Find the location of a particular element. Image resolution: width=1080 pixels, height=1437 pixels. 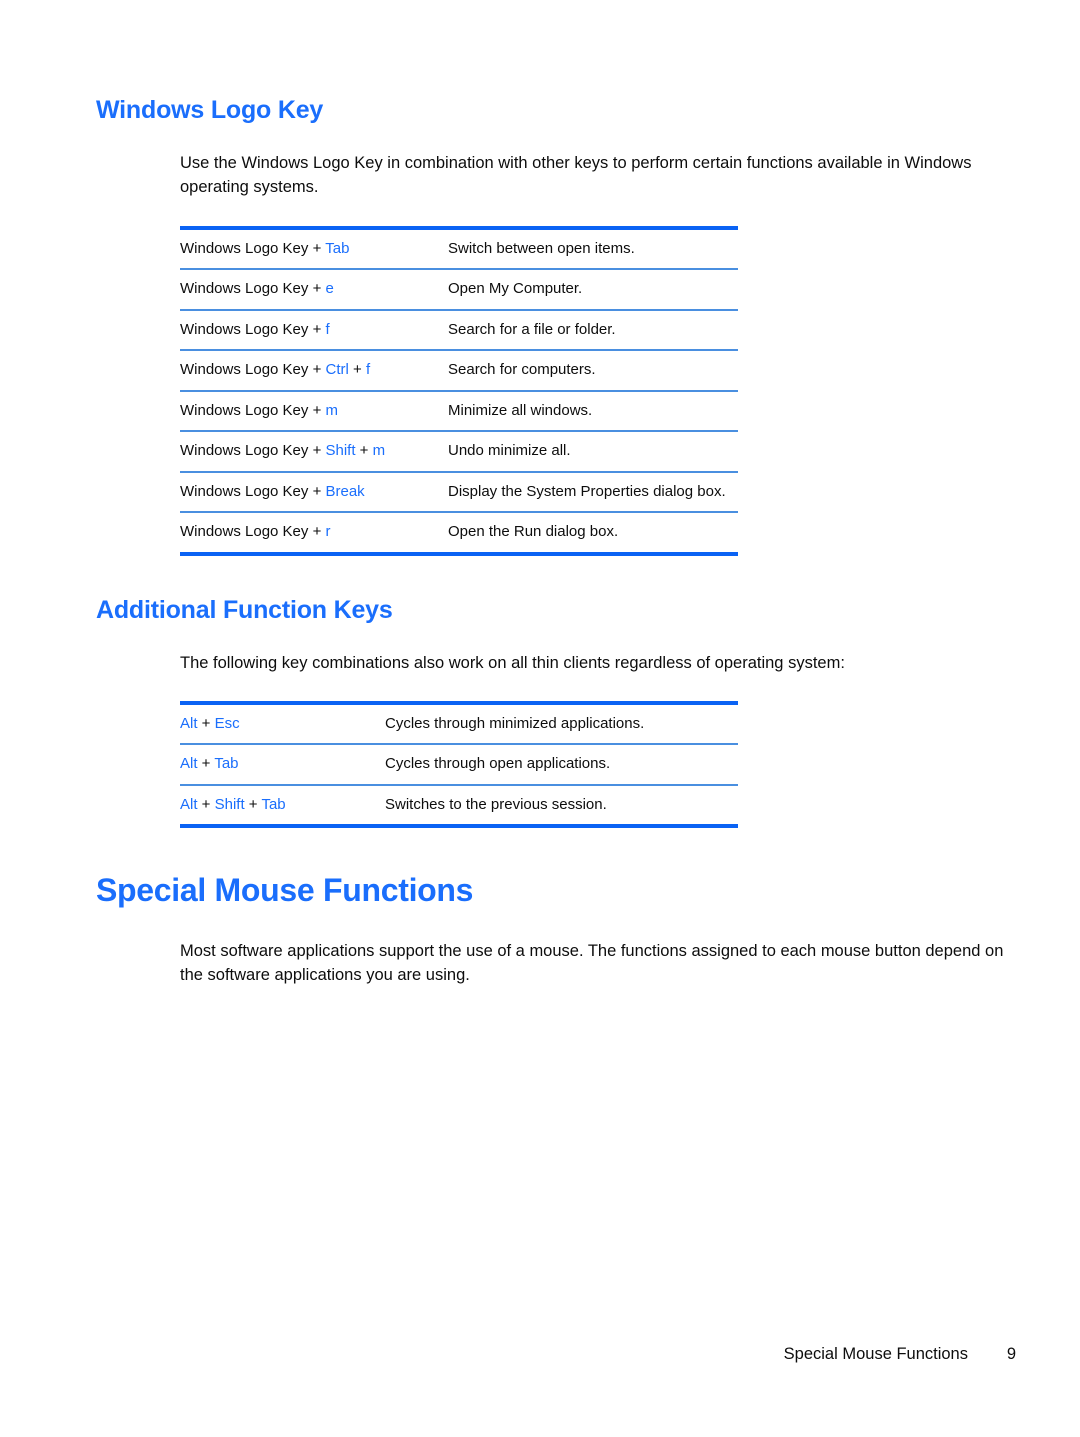

key-combination-cell: Alt + Esc is located at coordinates (282, 724).